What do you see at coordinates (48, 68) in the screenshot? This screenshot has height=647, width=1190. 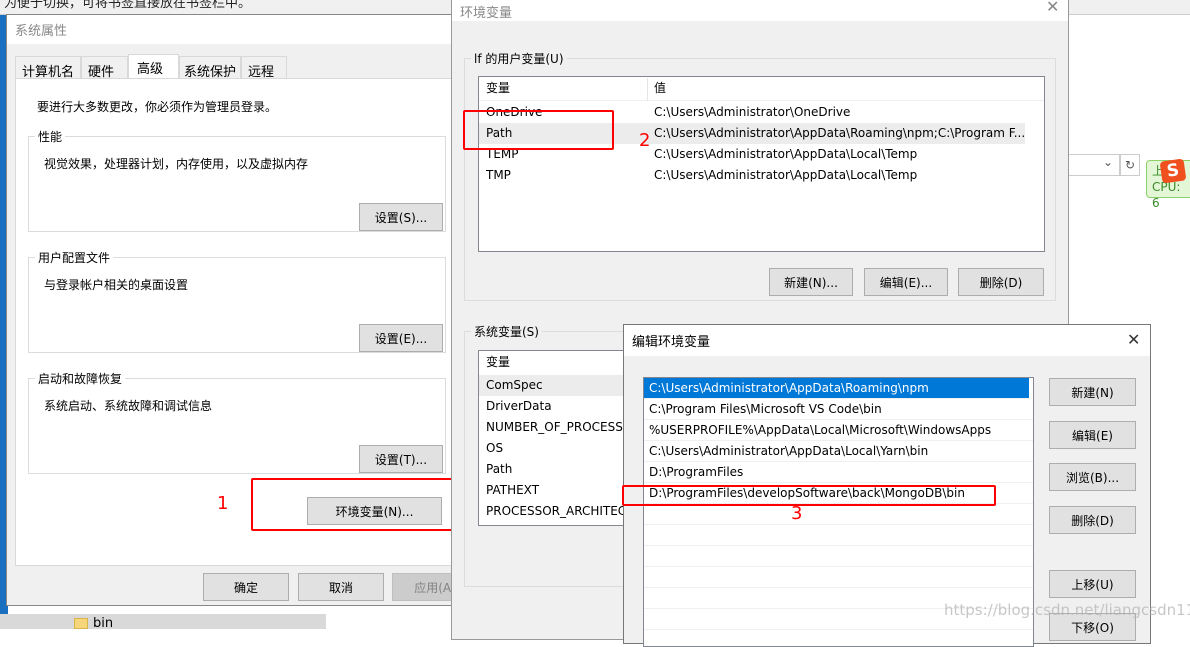 I see `tab-computer-name: 计算机名` at bounding box center [48, 68].